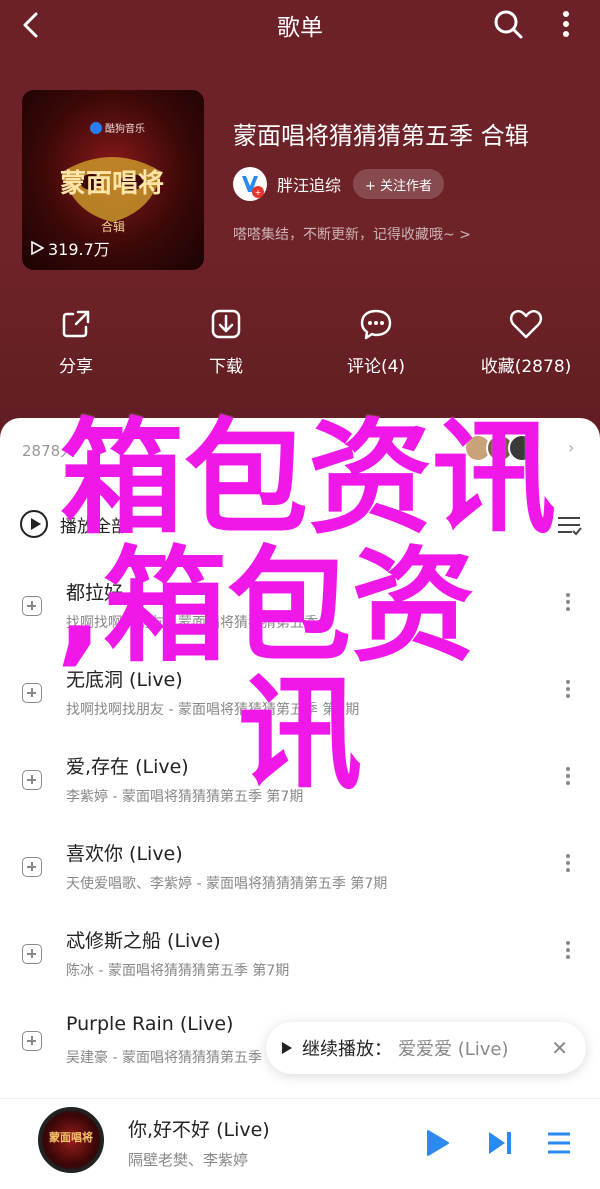 Image resolution: width=600 pixels, height=1189 pixels. I want to click on creator-row: + 胖汪追综 + 关注作者, so click(339, 184).